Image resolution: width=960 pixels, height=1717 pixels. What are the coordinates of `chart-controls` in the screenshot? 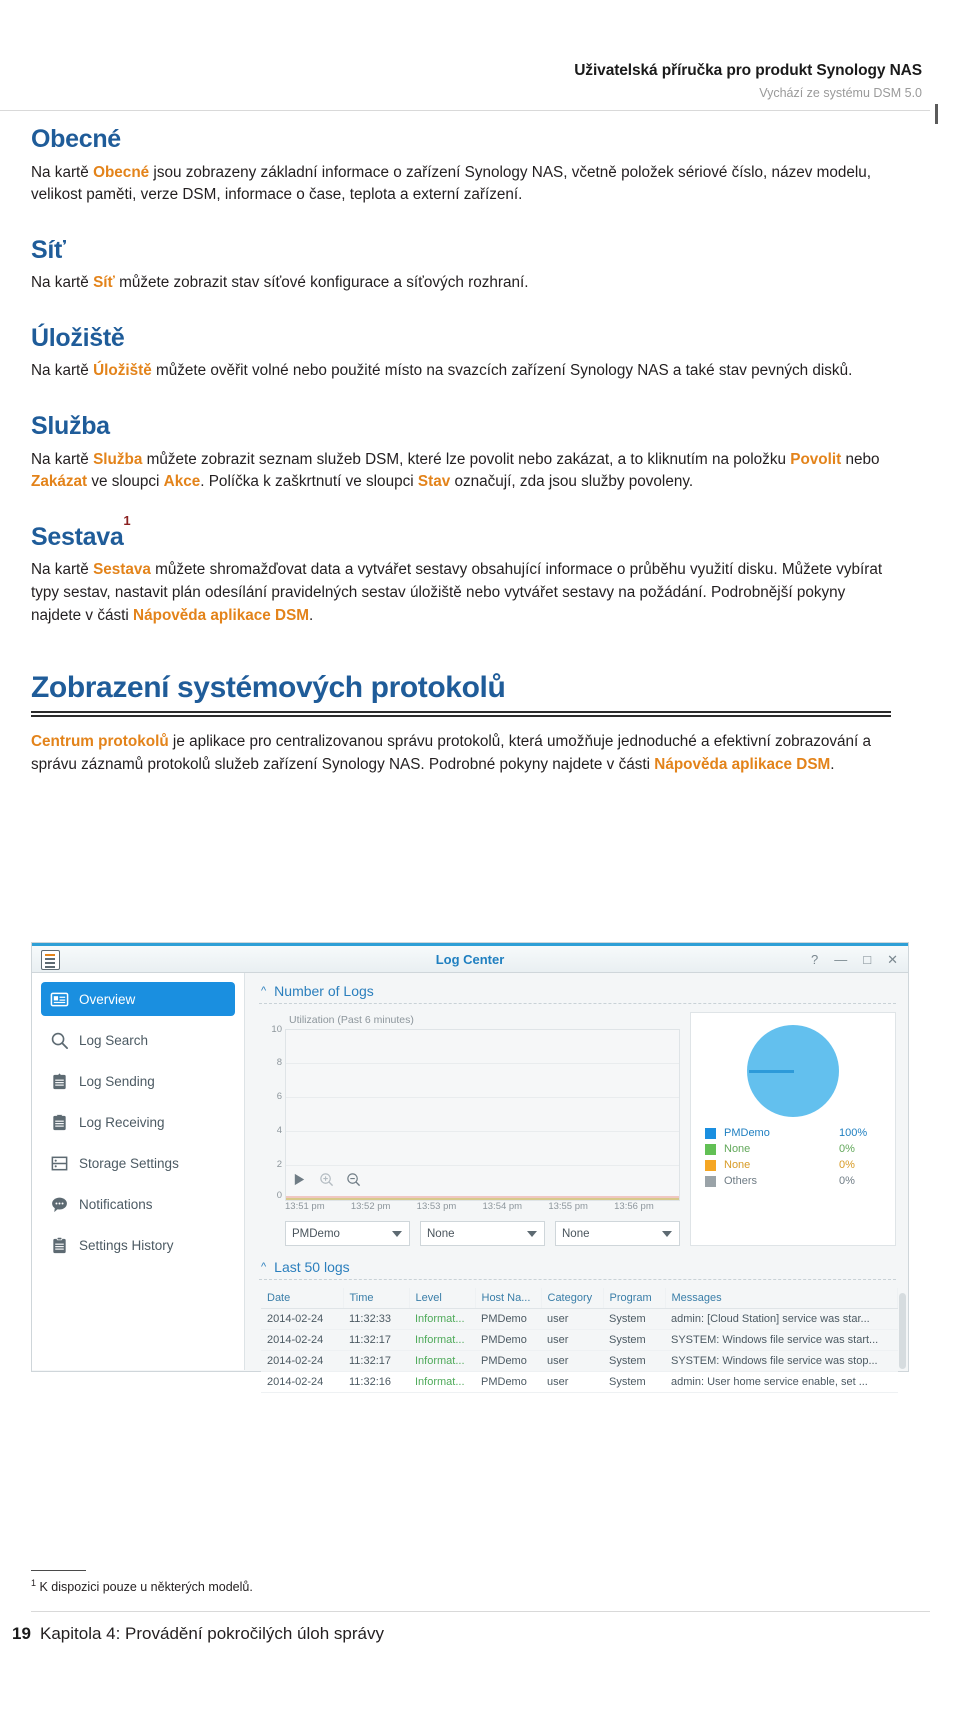 It's located at (326, 1182).